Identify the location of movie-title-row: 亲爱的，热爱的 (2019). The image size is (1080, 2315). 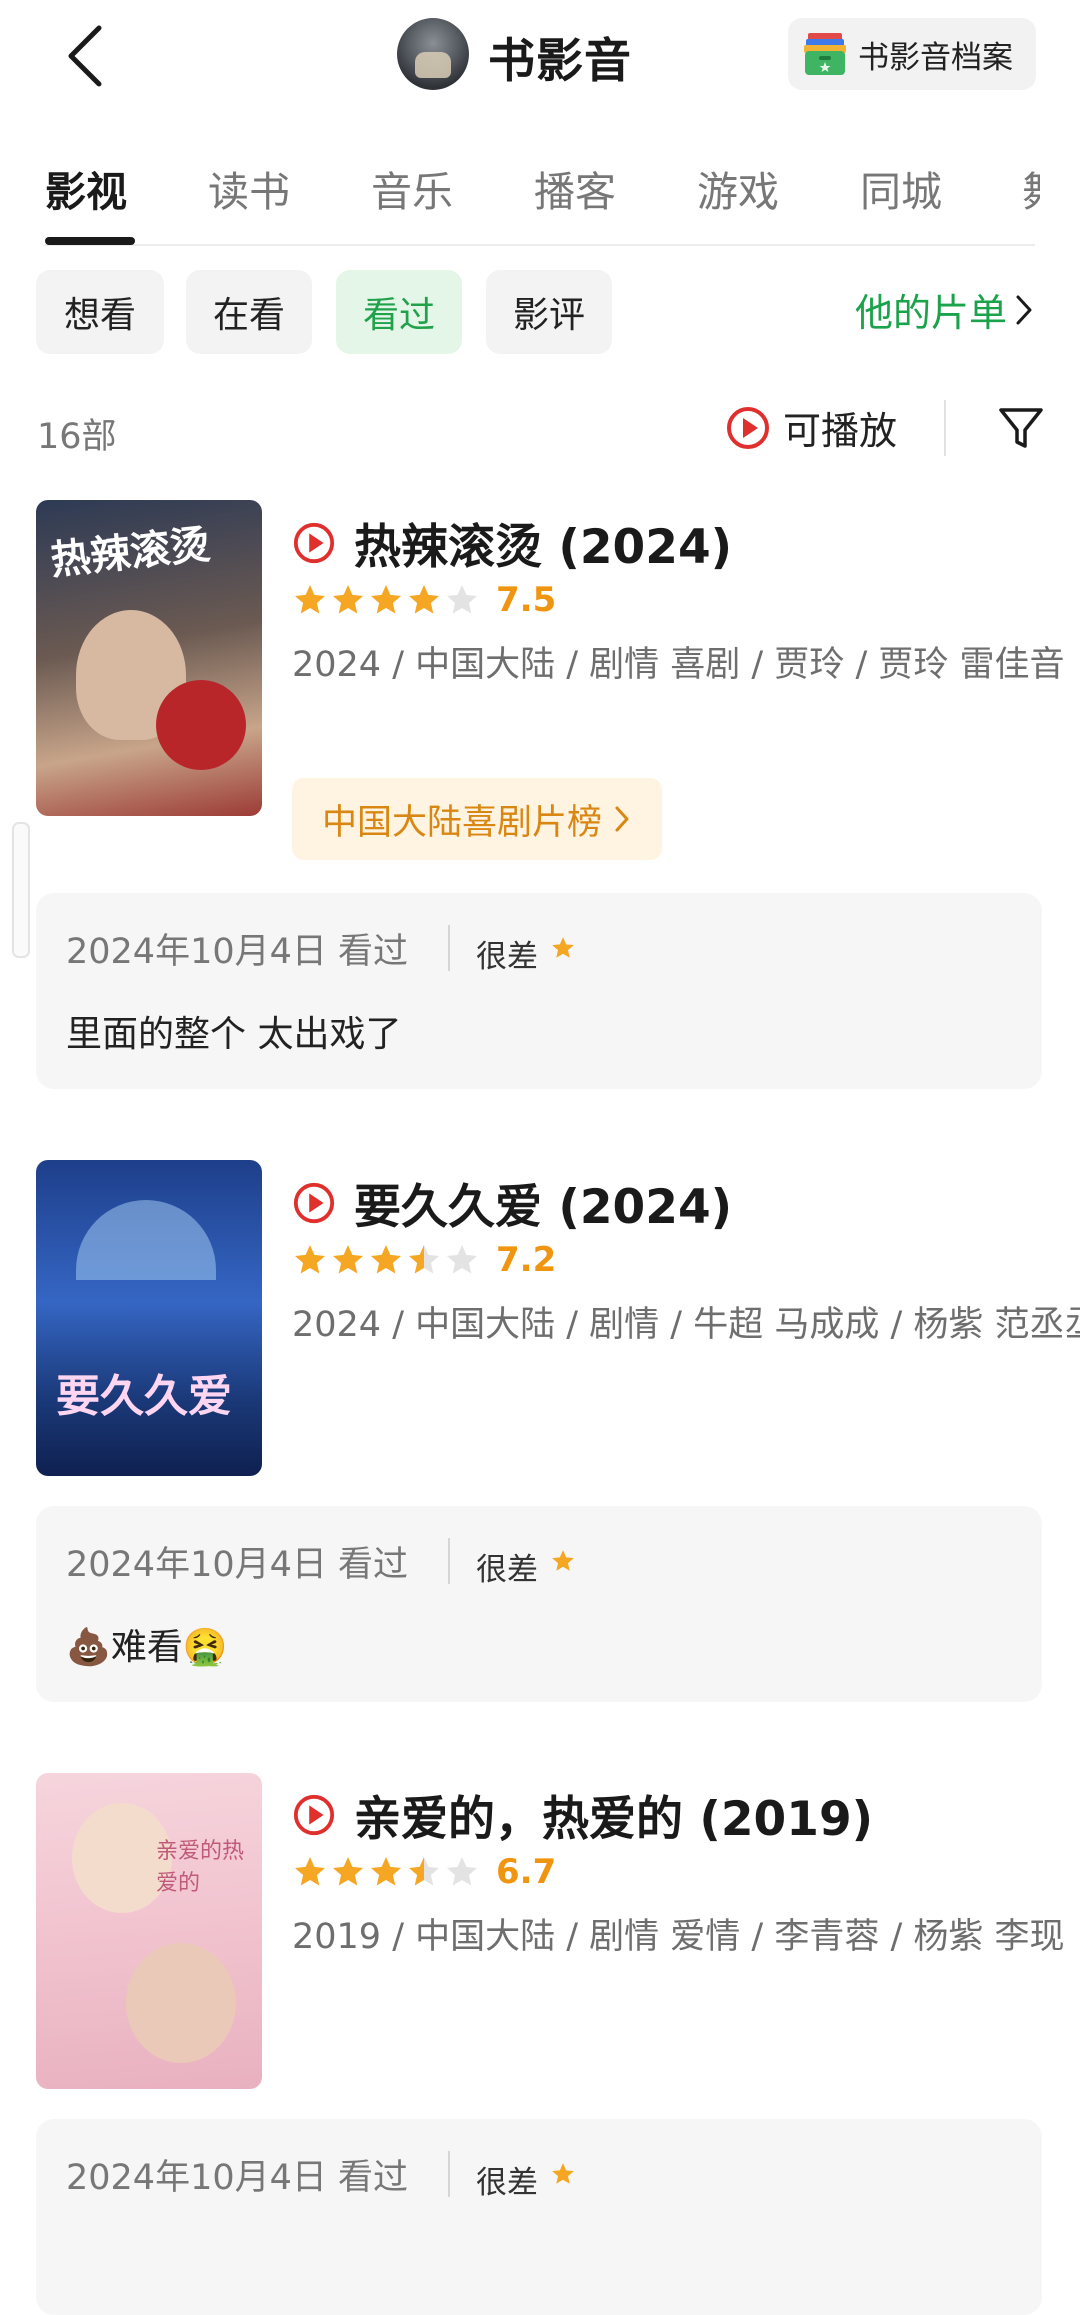
(582, 1814).